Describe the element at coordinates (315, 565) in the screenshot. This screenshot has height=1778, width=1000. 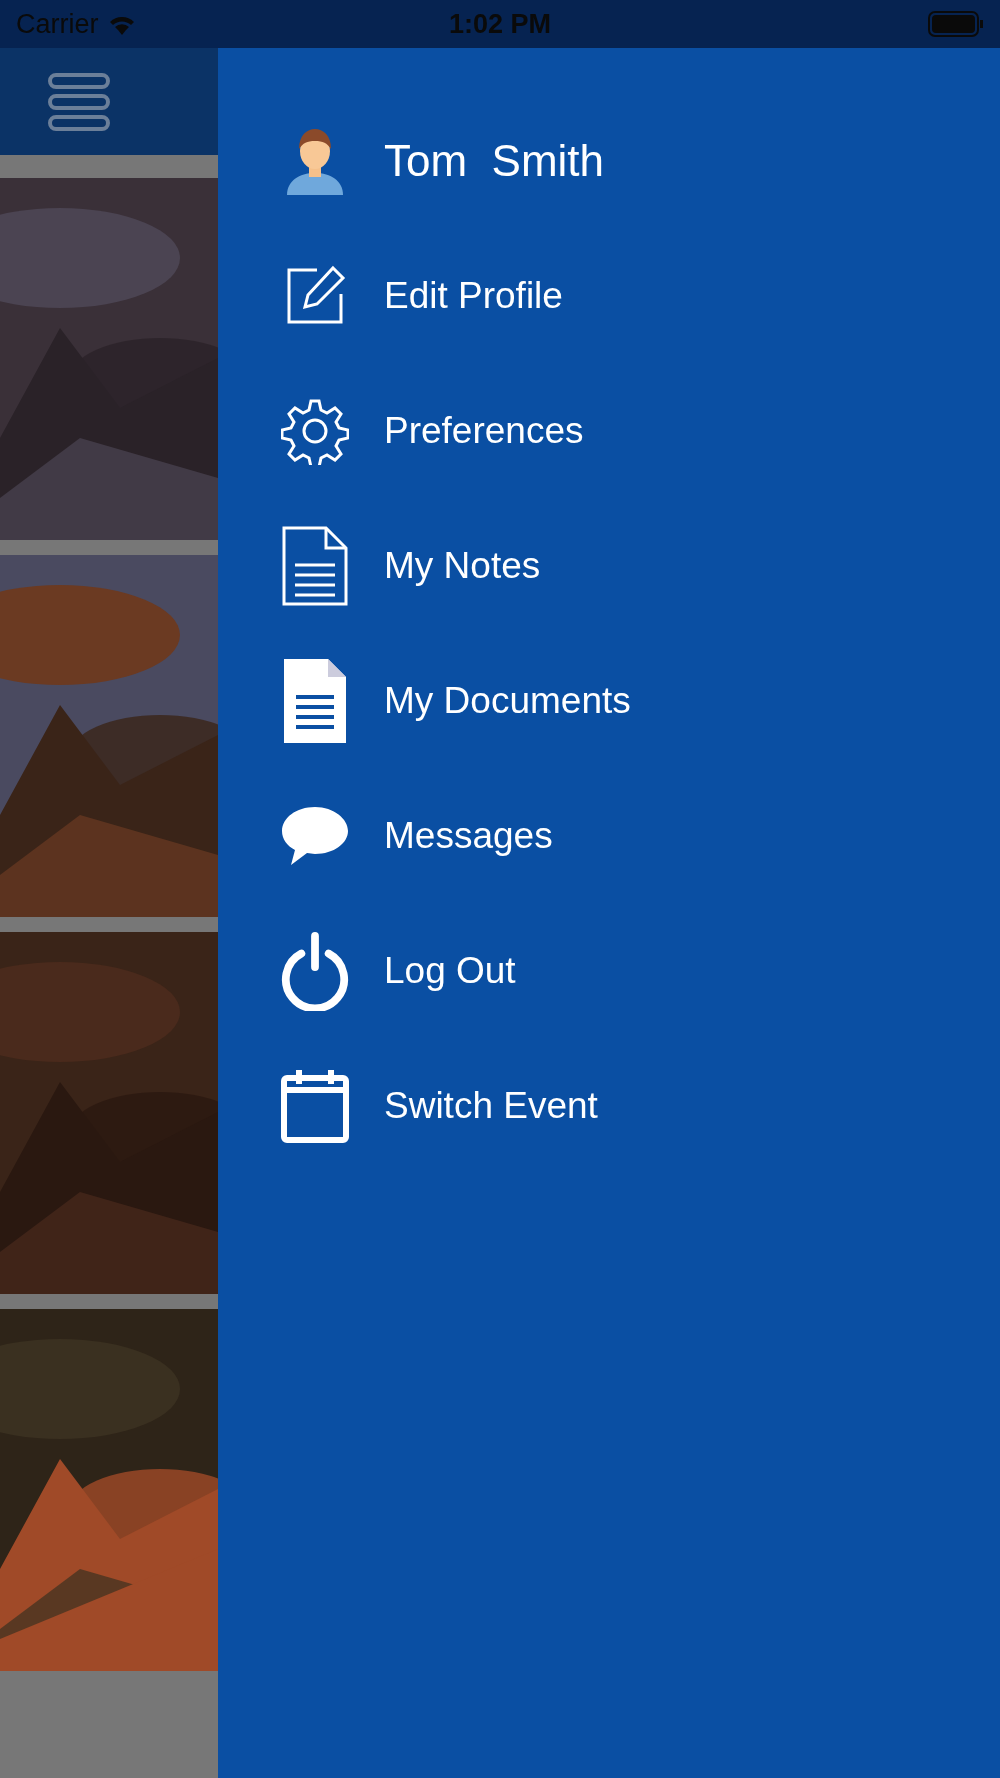
I see `note-icon` at that location.